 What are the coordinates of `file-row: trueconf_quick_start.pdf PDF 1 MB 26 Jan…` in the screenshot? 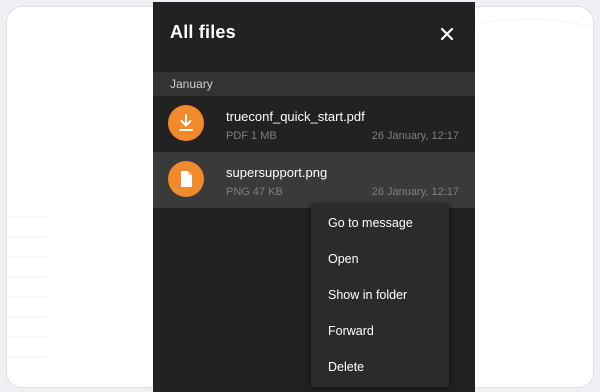 It's located at (314, 124).